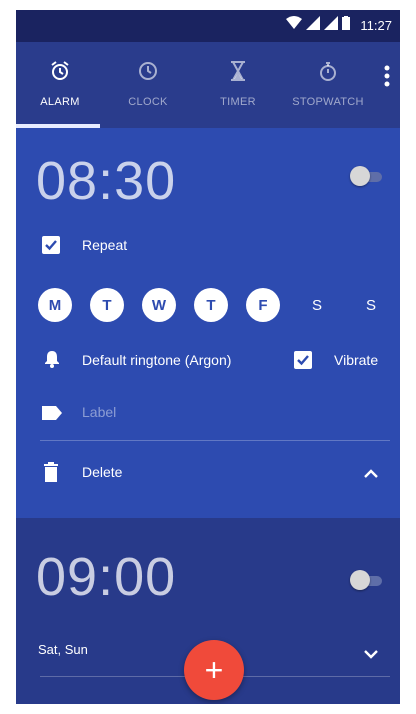  Describe the element at coordinates (238, 73) in the screenshot. I see `hourglass-icon` at that location.